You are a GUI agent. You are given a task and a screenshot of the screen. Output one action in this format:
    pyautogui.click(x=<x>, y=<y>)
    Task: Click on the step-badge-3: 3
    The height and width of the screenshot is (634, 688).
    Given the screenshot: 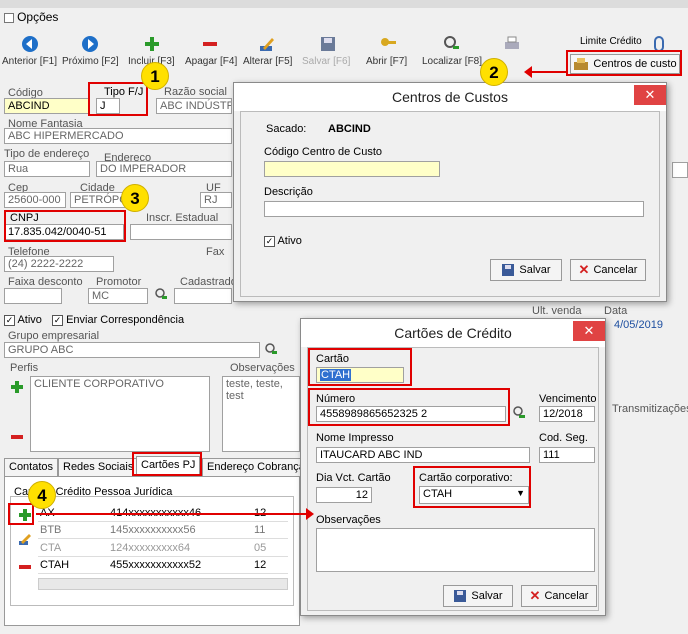 What is the action you would take?
    pyautogui.click(x=135, y=198)
    